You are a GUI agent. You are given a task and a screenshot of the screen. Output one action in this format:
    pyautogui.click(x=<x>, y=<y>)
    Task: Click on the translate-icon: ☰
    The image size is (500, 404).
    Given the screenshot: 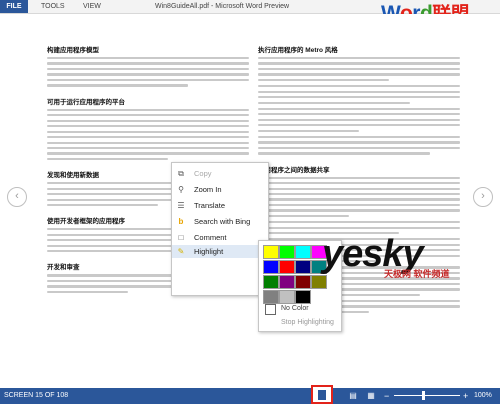 What is the action you would take?
    pyautogui.click(x=181, y=205)
    